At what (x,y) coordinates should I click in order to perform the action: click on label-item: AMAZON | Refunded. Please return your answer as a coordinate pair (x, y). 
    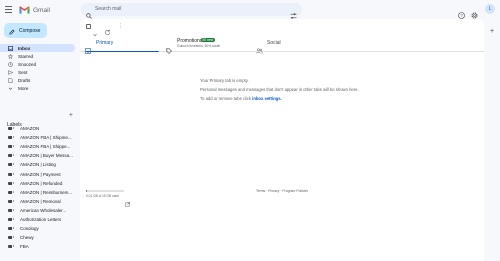
    Looking at the image, I should click on (38, 183).